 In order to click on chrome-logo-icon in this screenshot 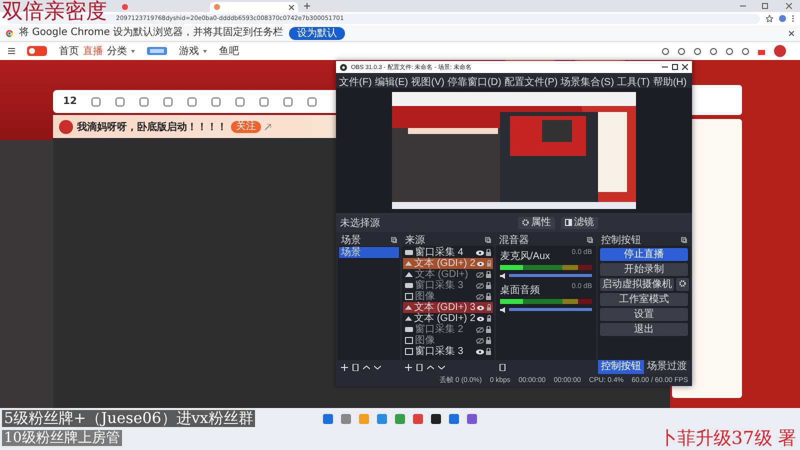, I will do `click(9, 33)`.